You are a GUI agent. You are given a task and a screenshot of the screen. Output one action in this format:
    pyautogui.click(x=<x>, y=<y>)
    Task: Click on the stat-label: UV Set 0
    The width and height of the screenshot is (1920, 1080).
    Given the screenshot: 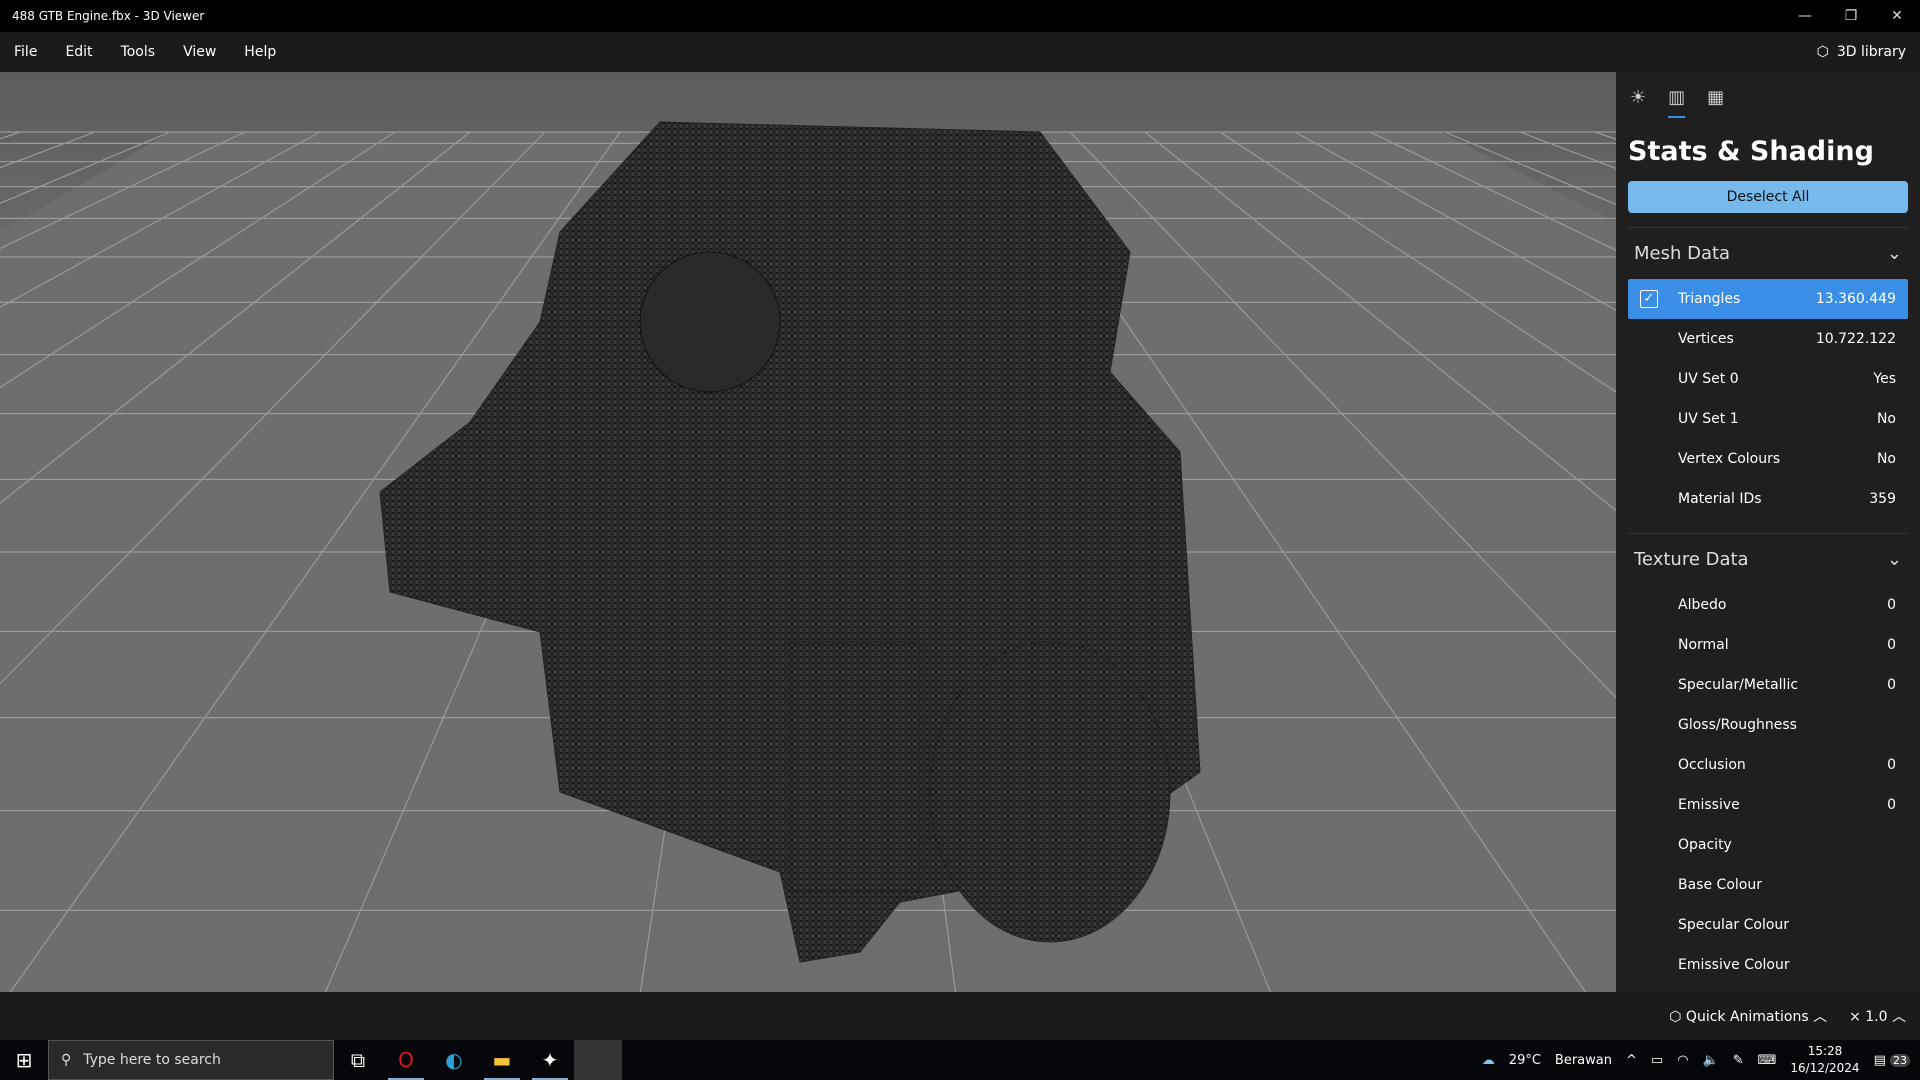 What is the action you would take?
    pyautogui.click(x=1708, y=379)
    